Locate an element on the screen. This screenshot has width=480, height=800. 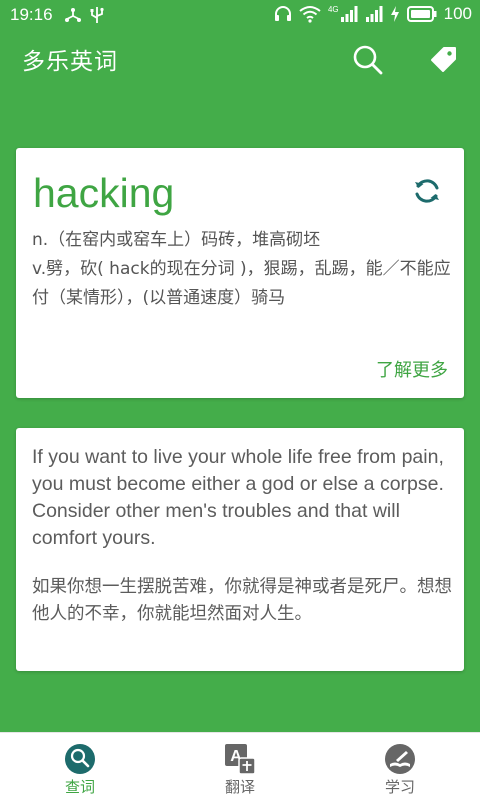
quote-chinese: 如果你想一生摆脱苦难，你就得是神或者是死尸。想想他人的不幸，你就能坦然面对人生。 is located at coordinates (242, 600).